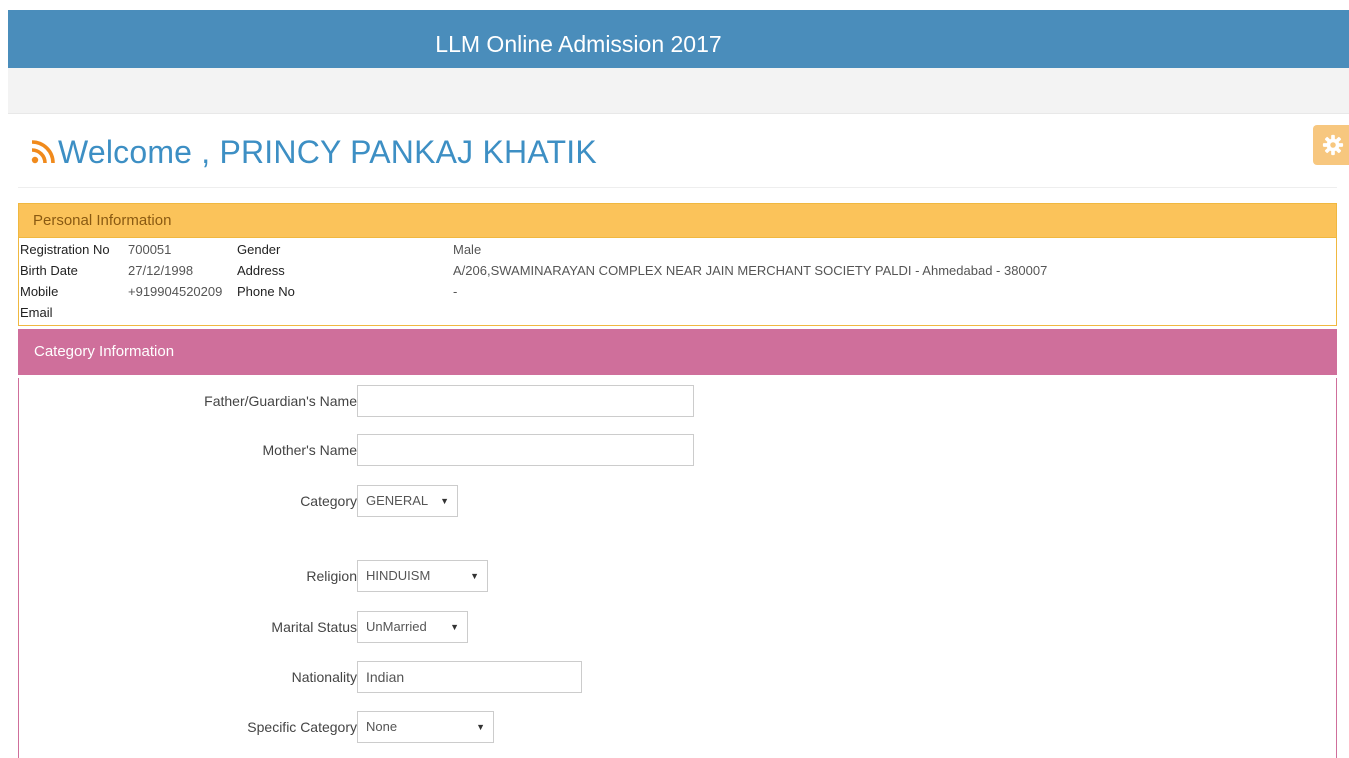 The height and width of the screenshot is (758, 1349). Describe the element at coordinates (309, 450) in the screenshot. I see `mother-name-label: Mother's Name` at that location.